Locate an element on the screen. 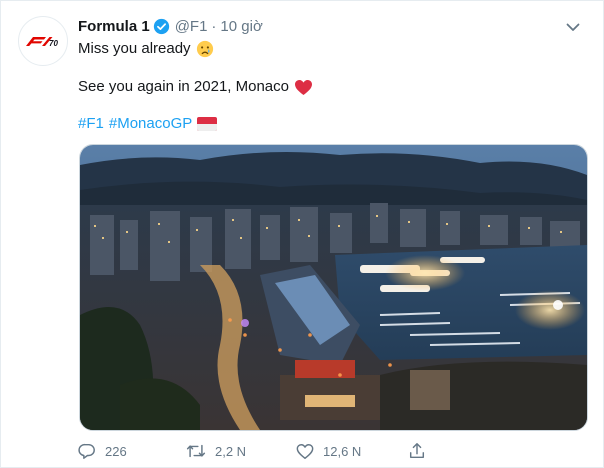  tweet-text-line-1: Miss you already is located at coordinates (146, 49).